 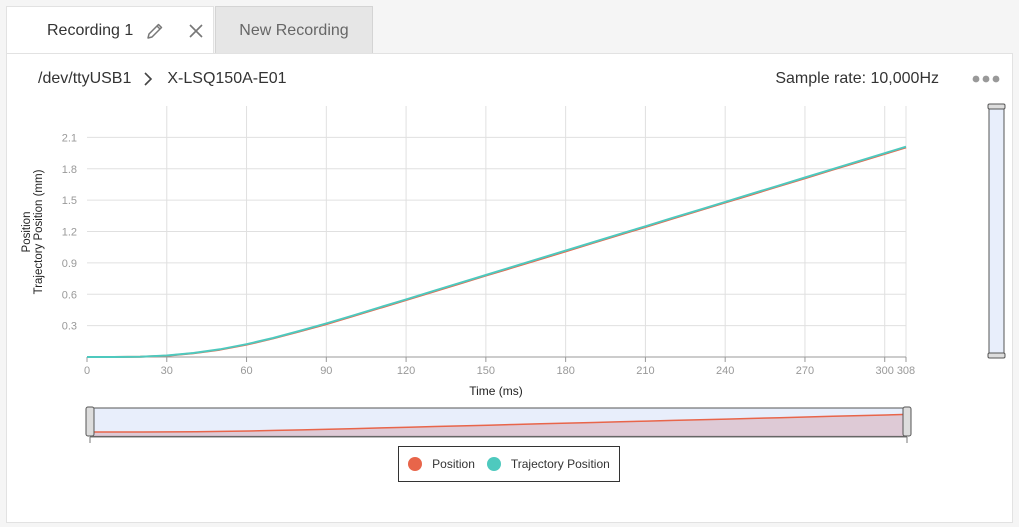 I want to click on navigator-left-handle, so click(x=90, y=421).